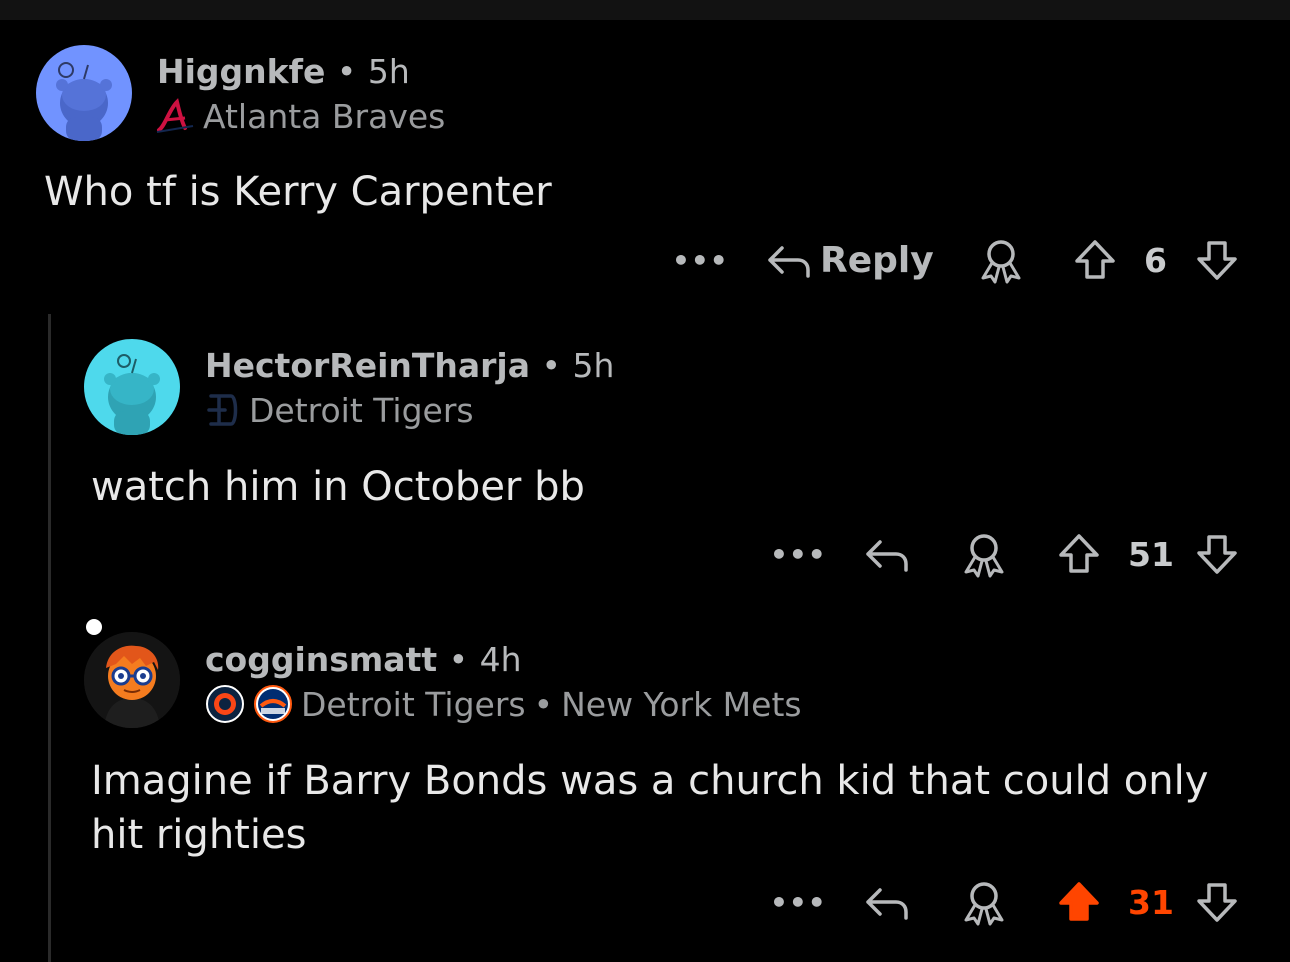  I want to click on top-bar, so click(645, 10).